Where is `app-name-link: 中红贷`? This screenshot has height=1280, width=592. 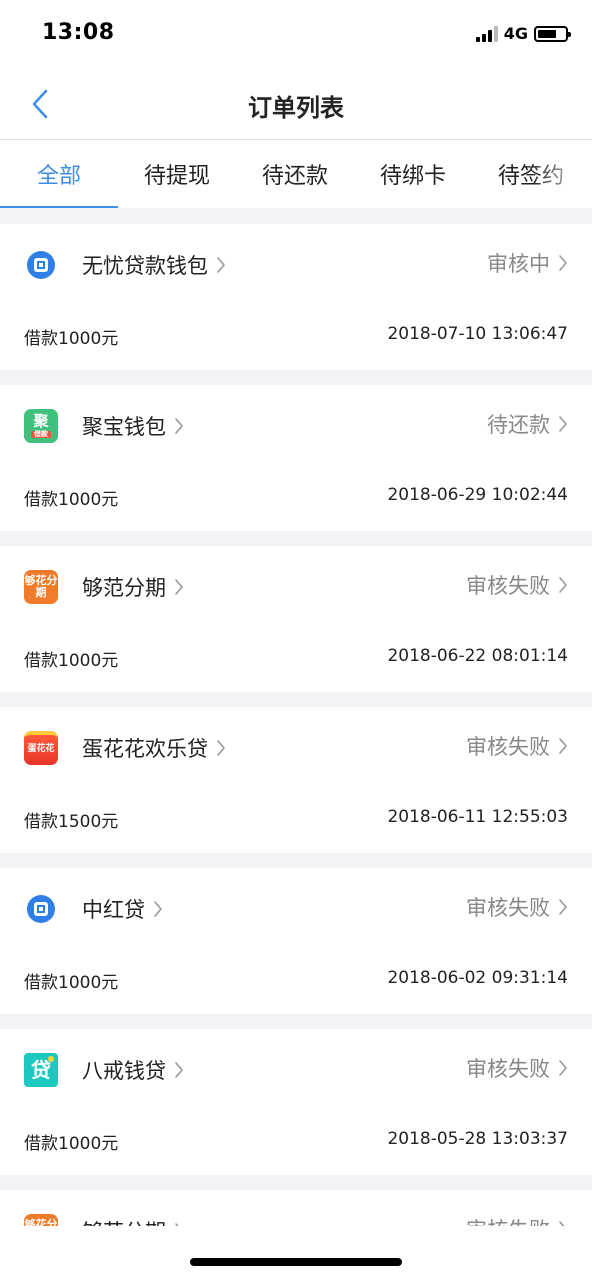
app-name-link: 中红贷 is located at coordinates (122, 909).